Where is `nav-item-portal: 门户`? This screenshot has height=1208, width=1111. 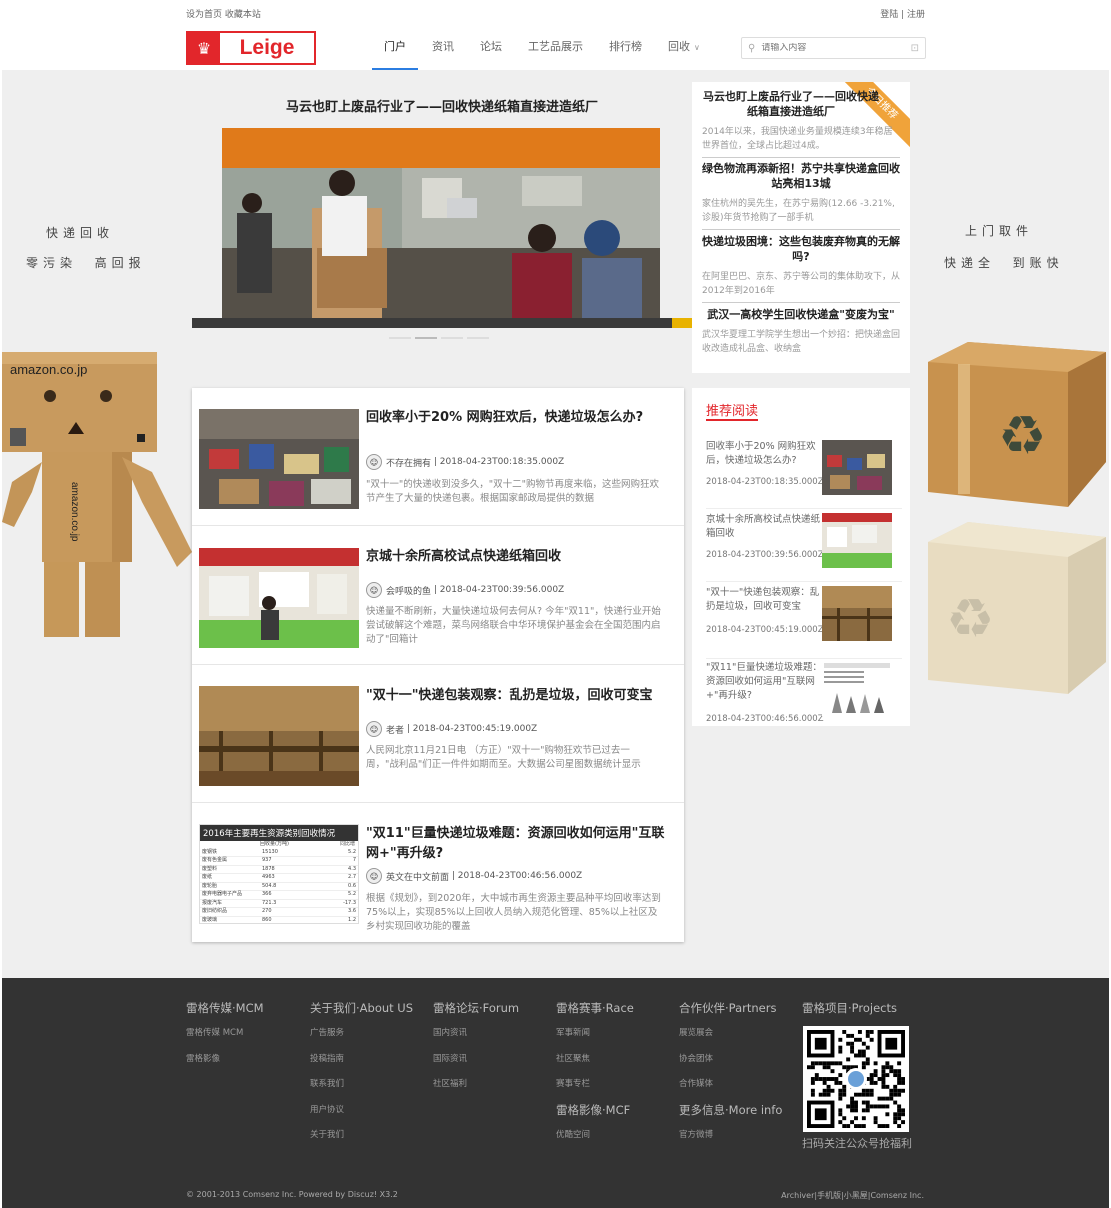
nav-item-portal: 门户 is located at coordinates (395, 47).